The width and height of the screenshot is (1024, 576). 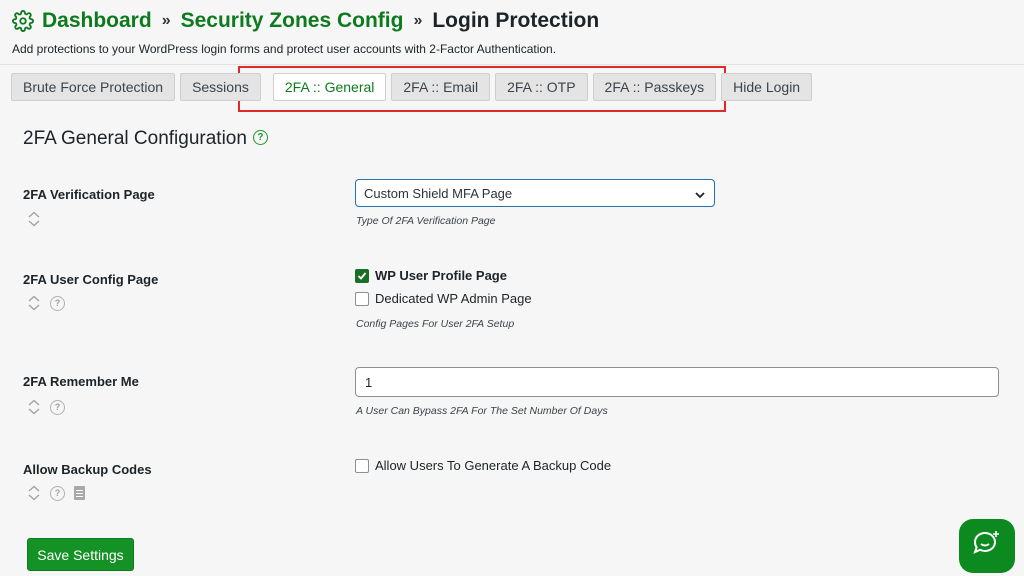 What do you see at coordinates (292, 21) in the screenshot?
I see `breadcrumb-security-zones-link: Security Zones Config` at bounding box center [292, 21].